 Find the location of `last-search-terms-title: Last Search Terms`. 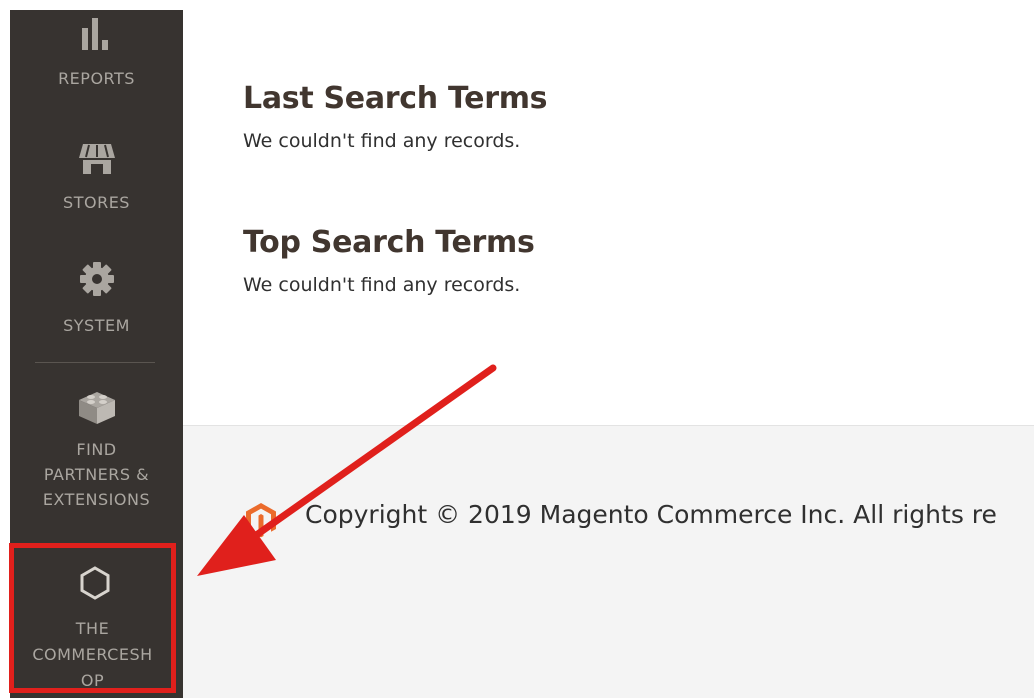

last-search-terms-title: Last Search Terms is located at coordinates (395, 98).